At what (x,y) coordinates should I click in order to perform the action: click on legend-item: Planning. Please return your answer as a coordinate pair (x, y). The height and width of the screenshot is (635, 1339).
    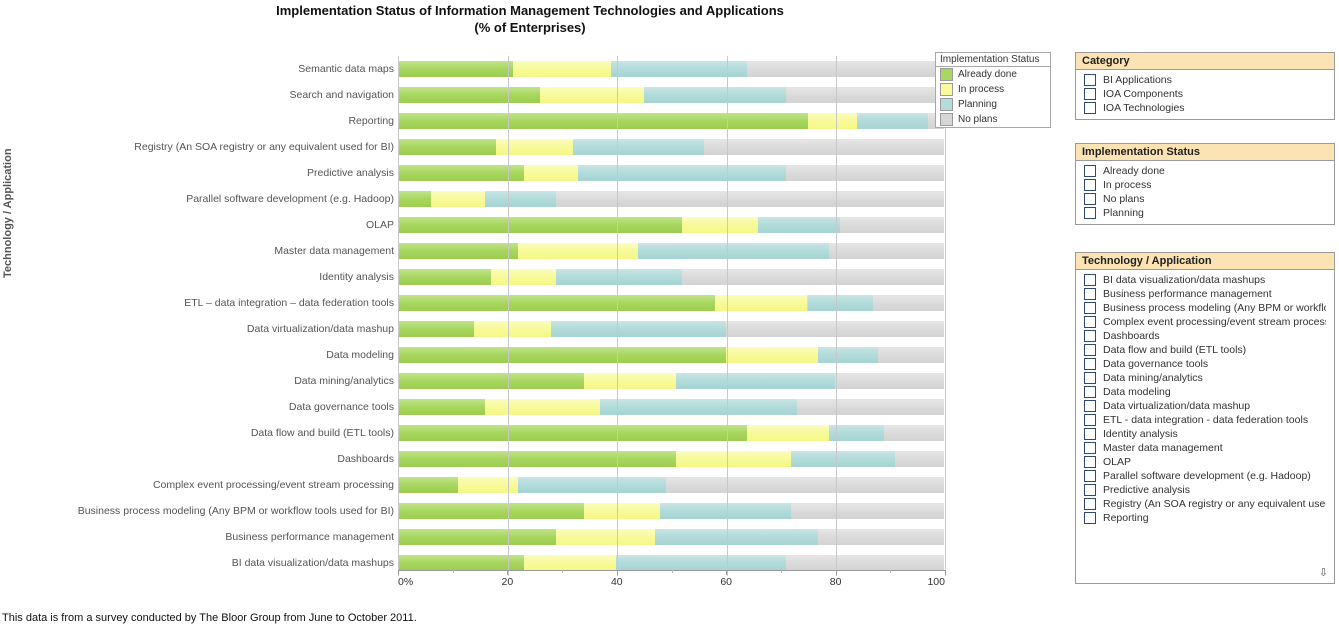
    Looking at the image, I should click on (993, 104).